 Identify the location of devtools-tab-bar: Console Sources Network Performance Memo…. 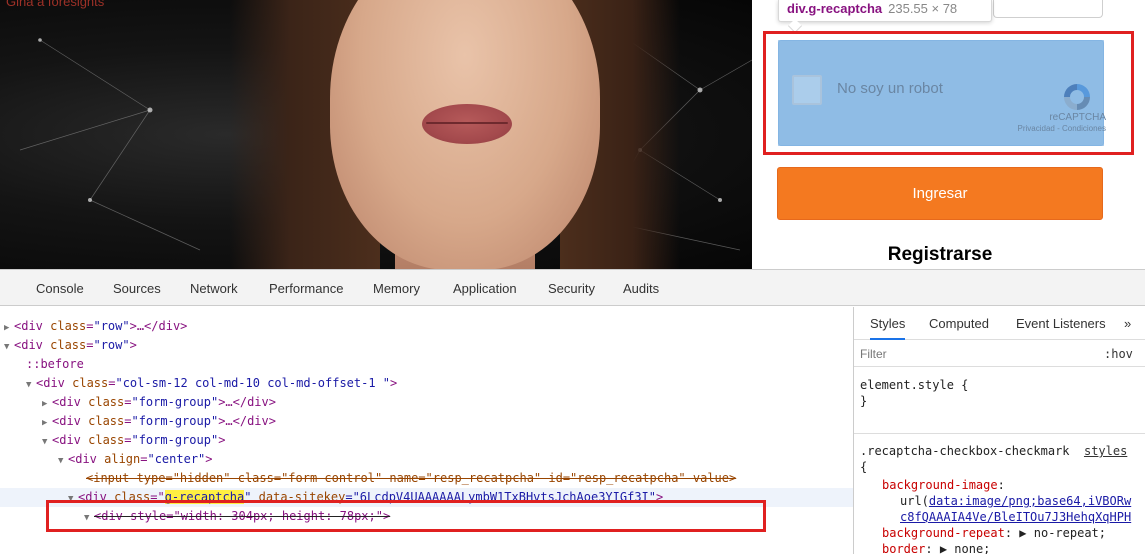
(572, 288).